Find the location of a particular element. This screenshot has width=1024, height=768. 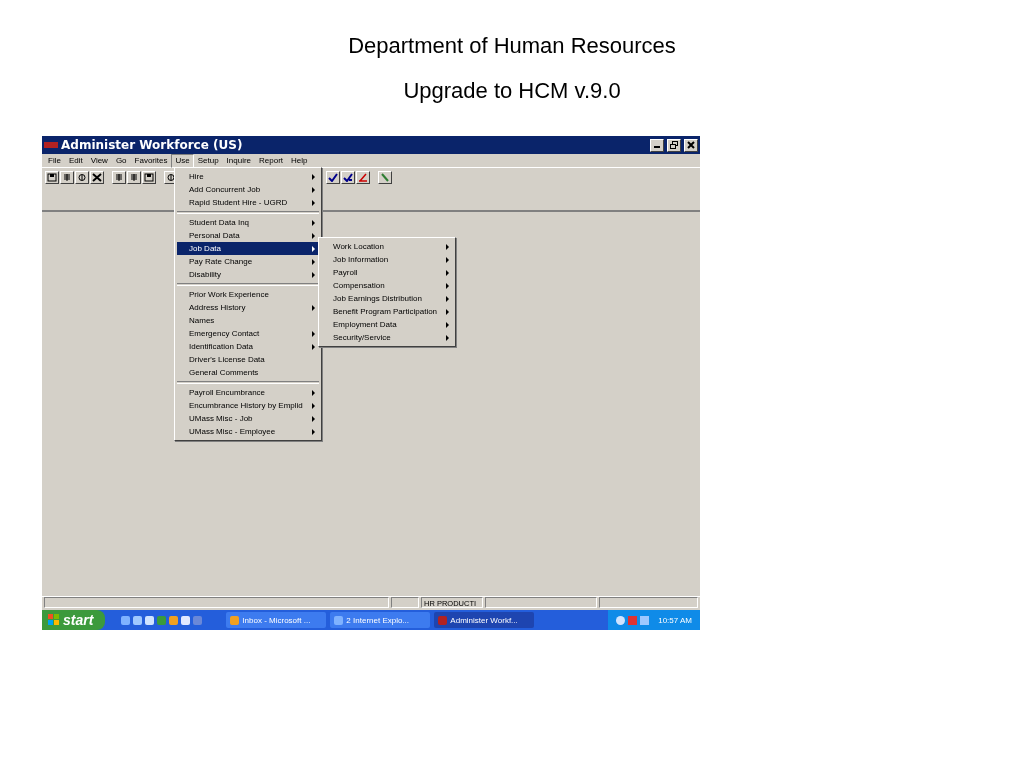

menu-item: Driver's License Data is located at coordinates (248, 359).